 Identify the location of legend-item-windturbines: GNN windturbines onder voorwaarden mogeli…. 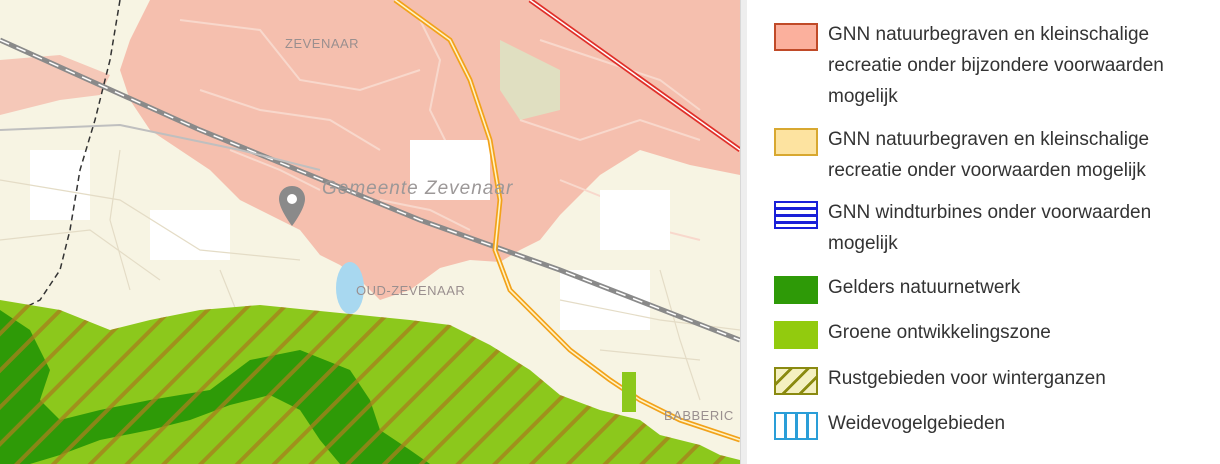
(997, 228).